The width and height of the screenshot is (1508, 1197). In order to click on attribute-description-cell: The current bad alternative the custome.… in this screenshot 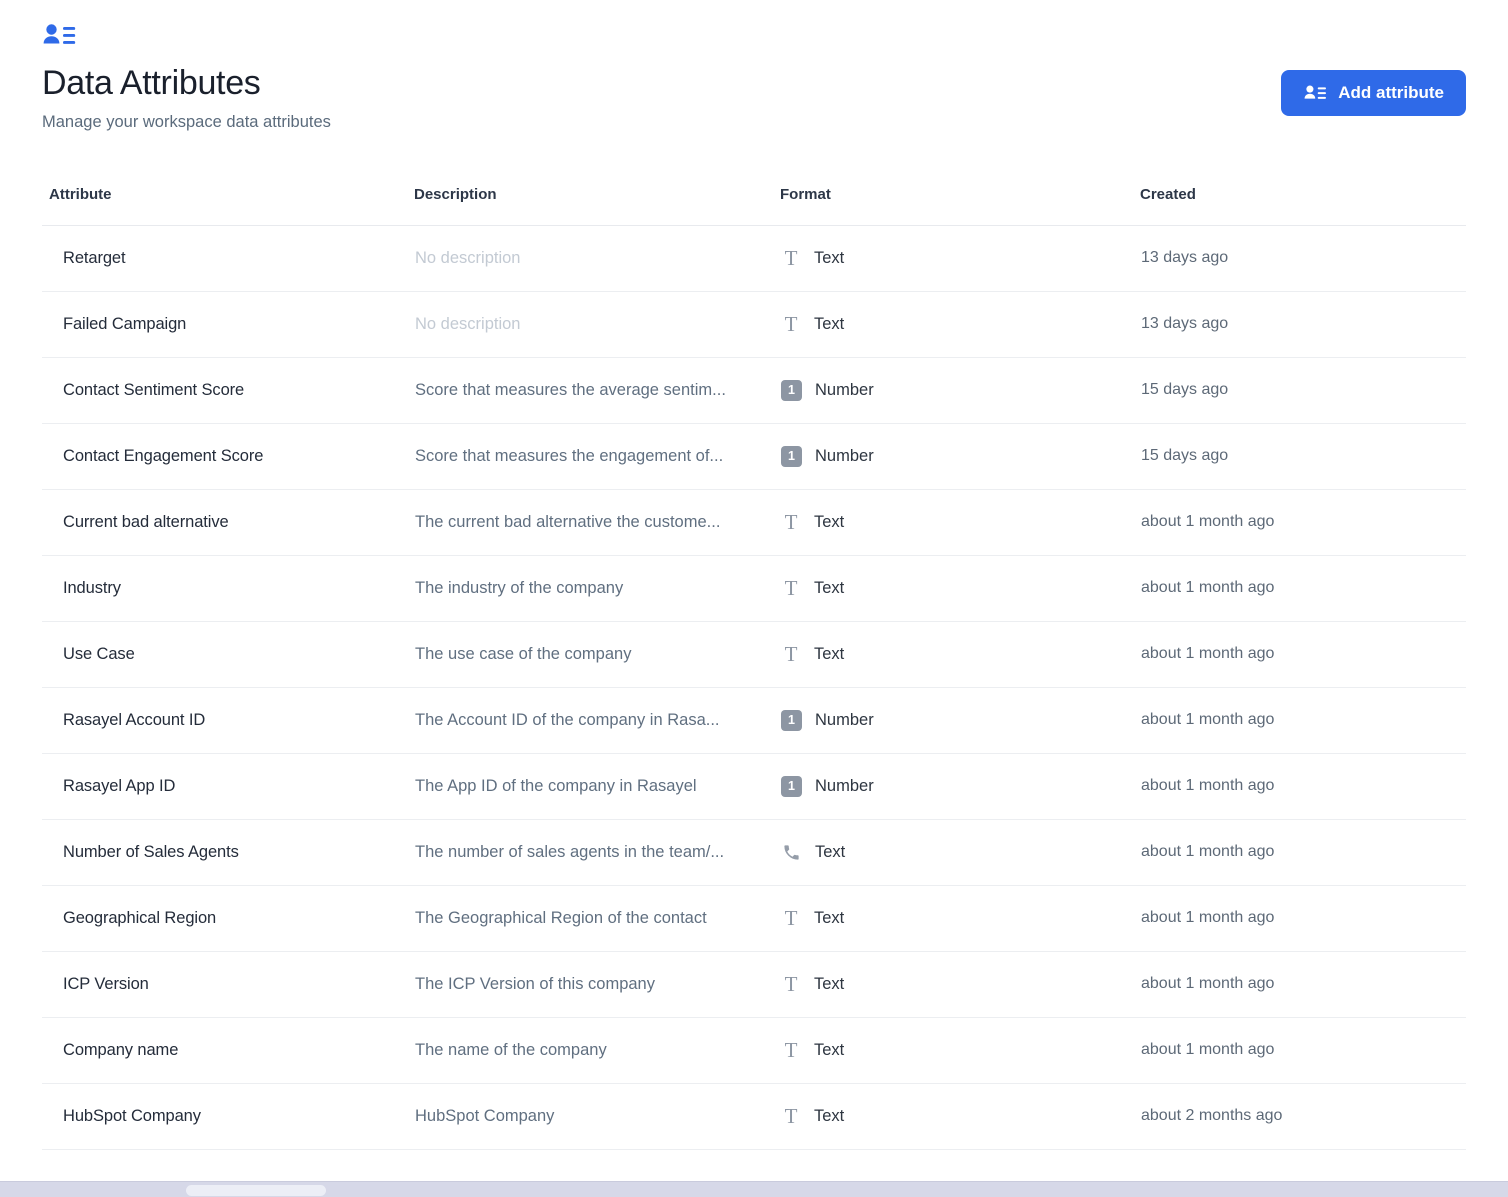, I will do `click(597, 522)`.